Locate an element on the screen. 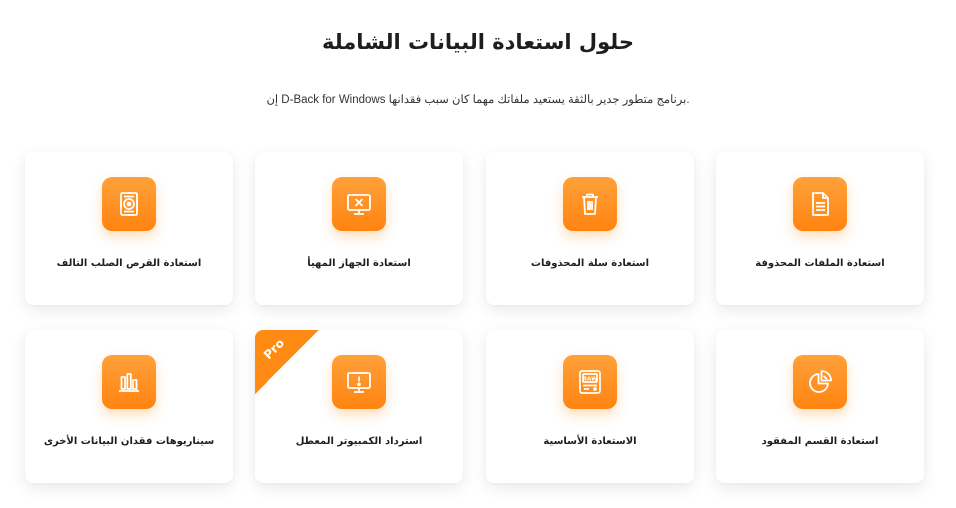 This screenshot has height=508, width=956. document-icon is located at coordinates (820, 204).